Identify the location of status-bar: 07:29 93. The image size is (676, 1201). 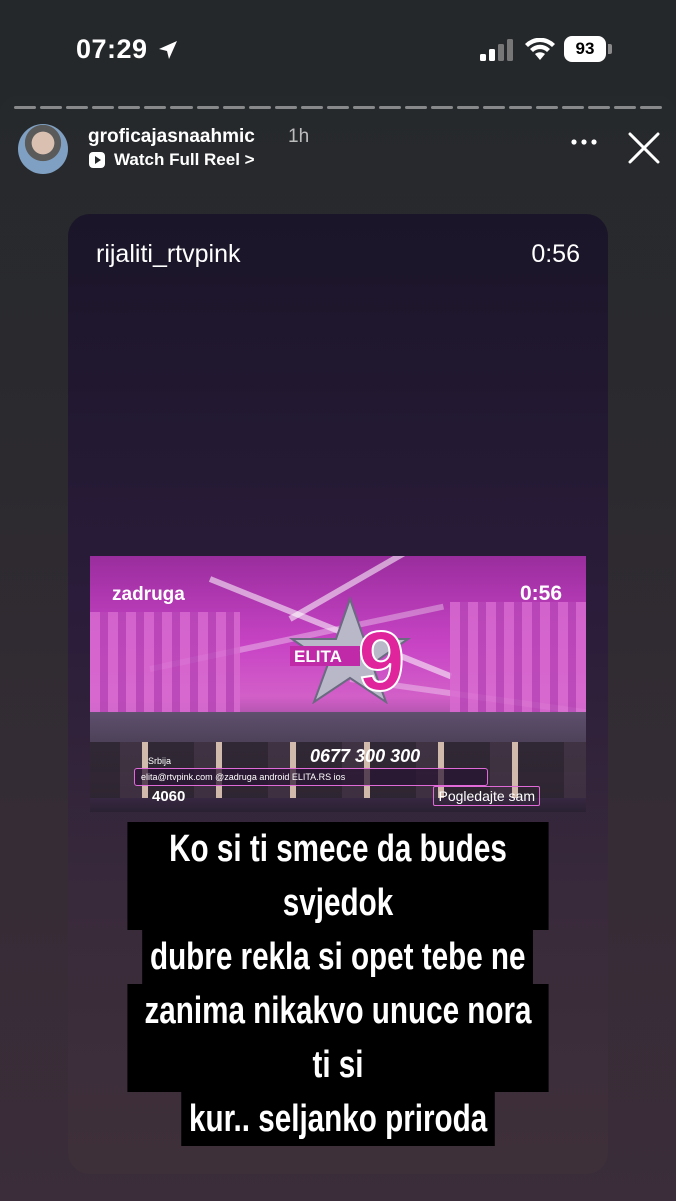
(338, 48).